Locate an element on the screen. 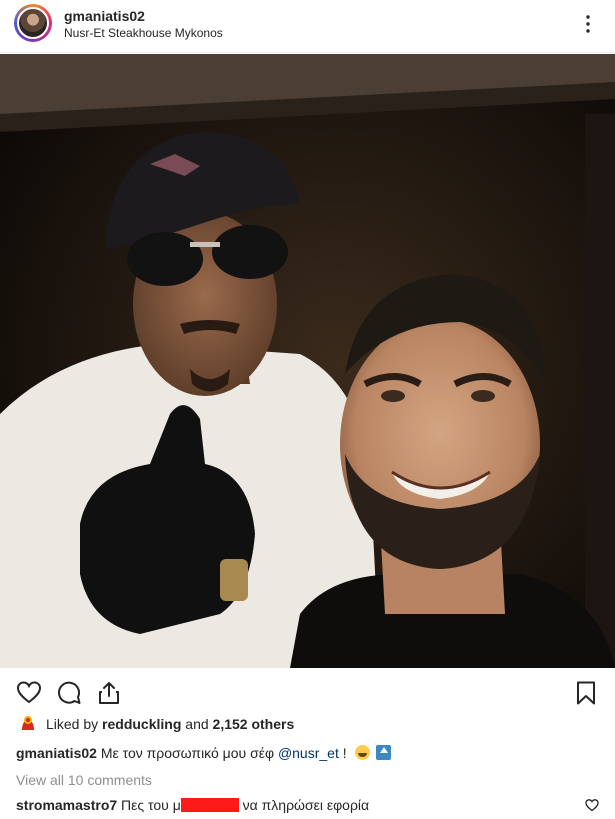 The width and height of the screenshot is (615, 819). liker-username: redduckling is located at coordinates (141, 724).